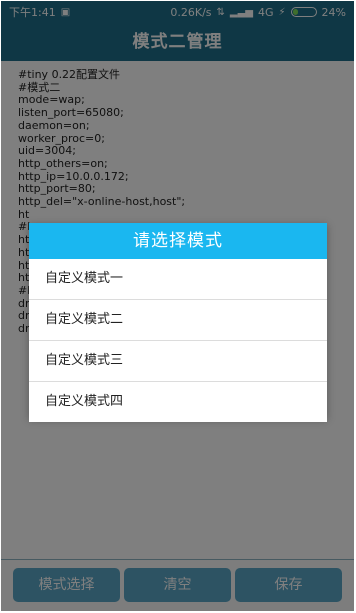 The image size is (356, 613). I want to click on dialog-option-mode-1: 自定义模式一, so click(178, 279).